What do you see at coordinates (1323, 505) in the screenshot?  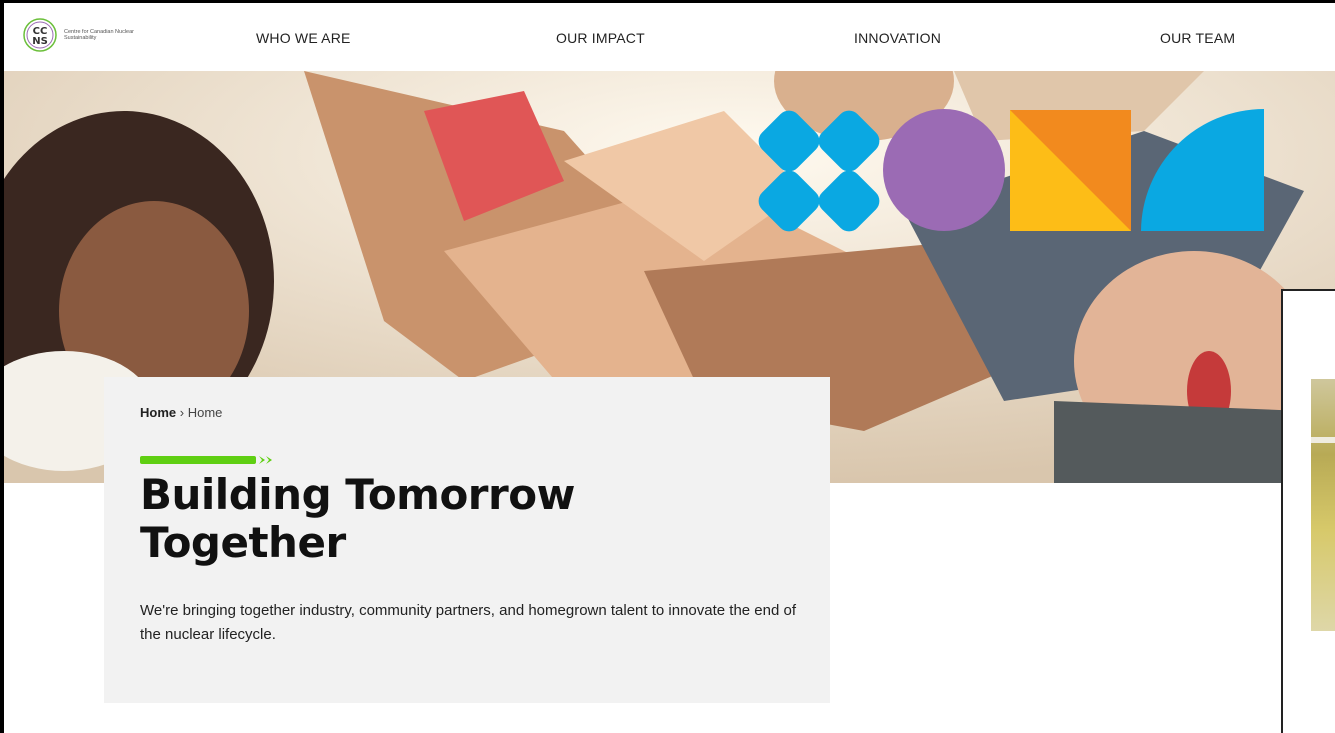 I see `side-panel-image` at bounding box center [1323, 505].